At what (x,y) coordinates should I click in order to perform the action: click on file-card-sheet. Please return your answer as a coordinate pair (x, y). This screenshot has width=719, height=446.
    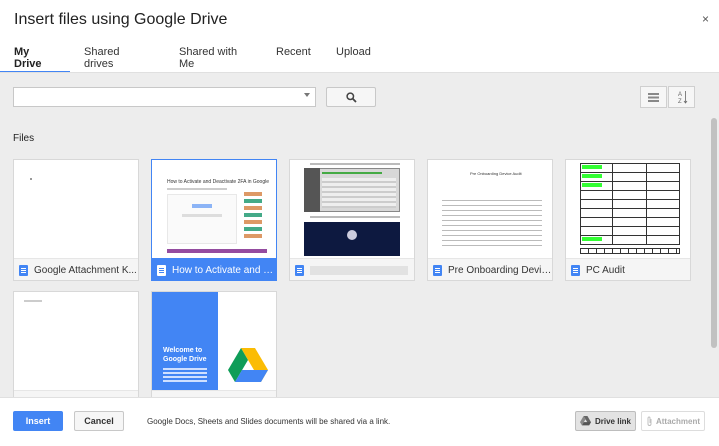
    Looking at the image, I should click on (76, 344).